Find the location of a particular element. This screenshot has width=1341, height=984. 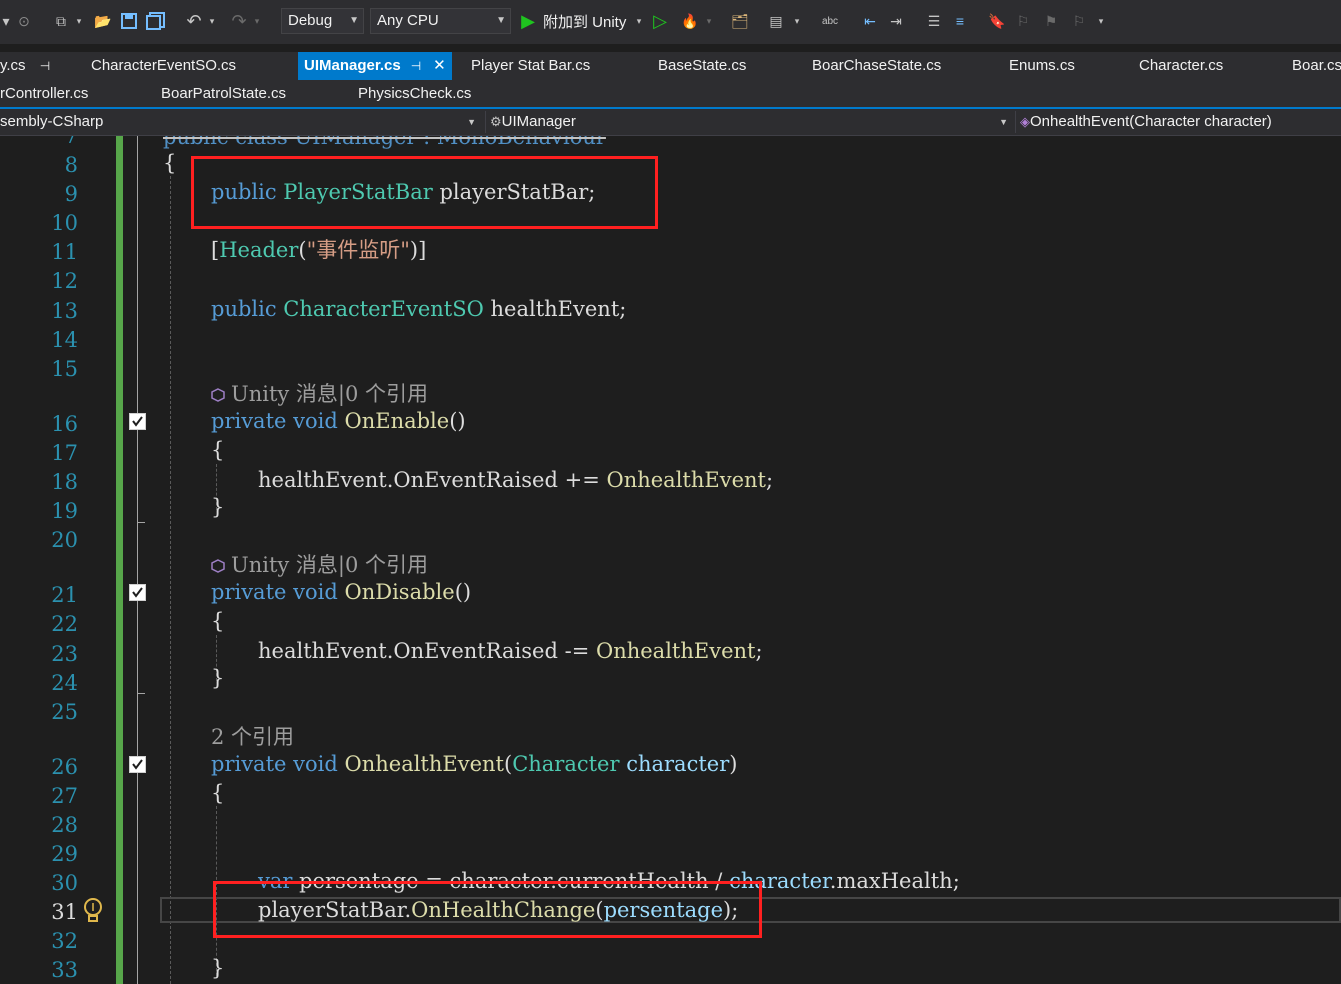

tab-player-stat-bar: Player Stat Bar.cs is located at coordinates (530, 66).